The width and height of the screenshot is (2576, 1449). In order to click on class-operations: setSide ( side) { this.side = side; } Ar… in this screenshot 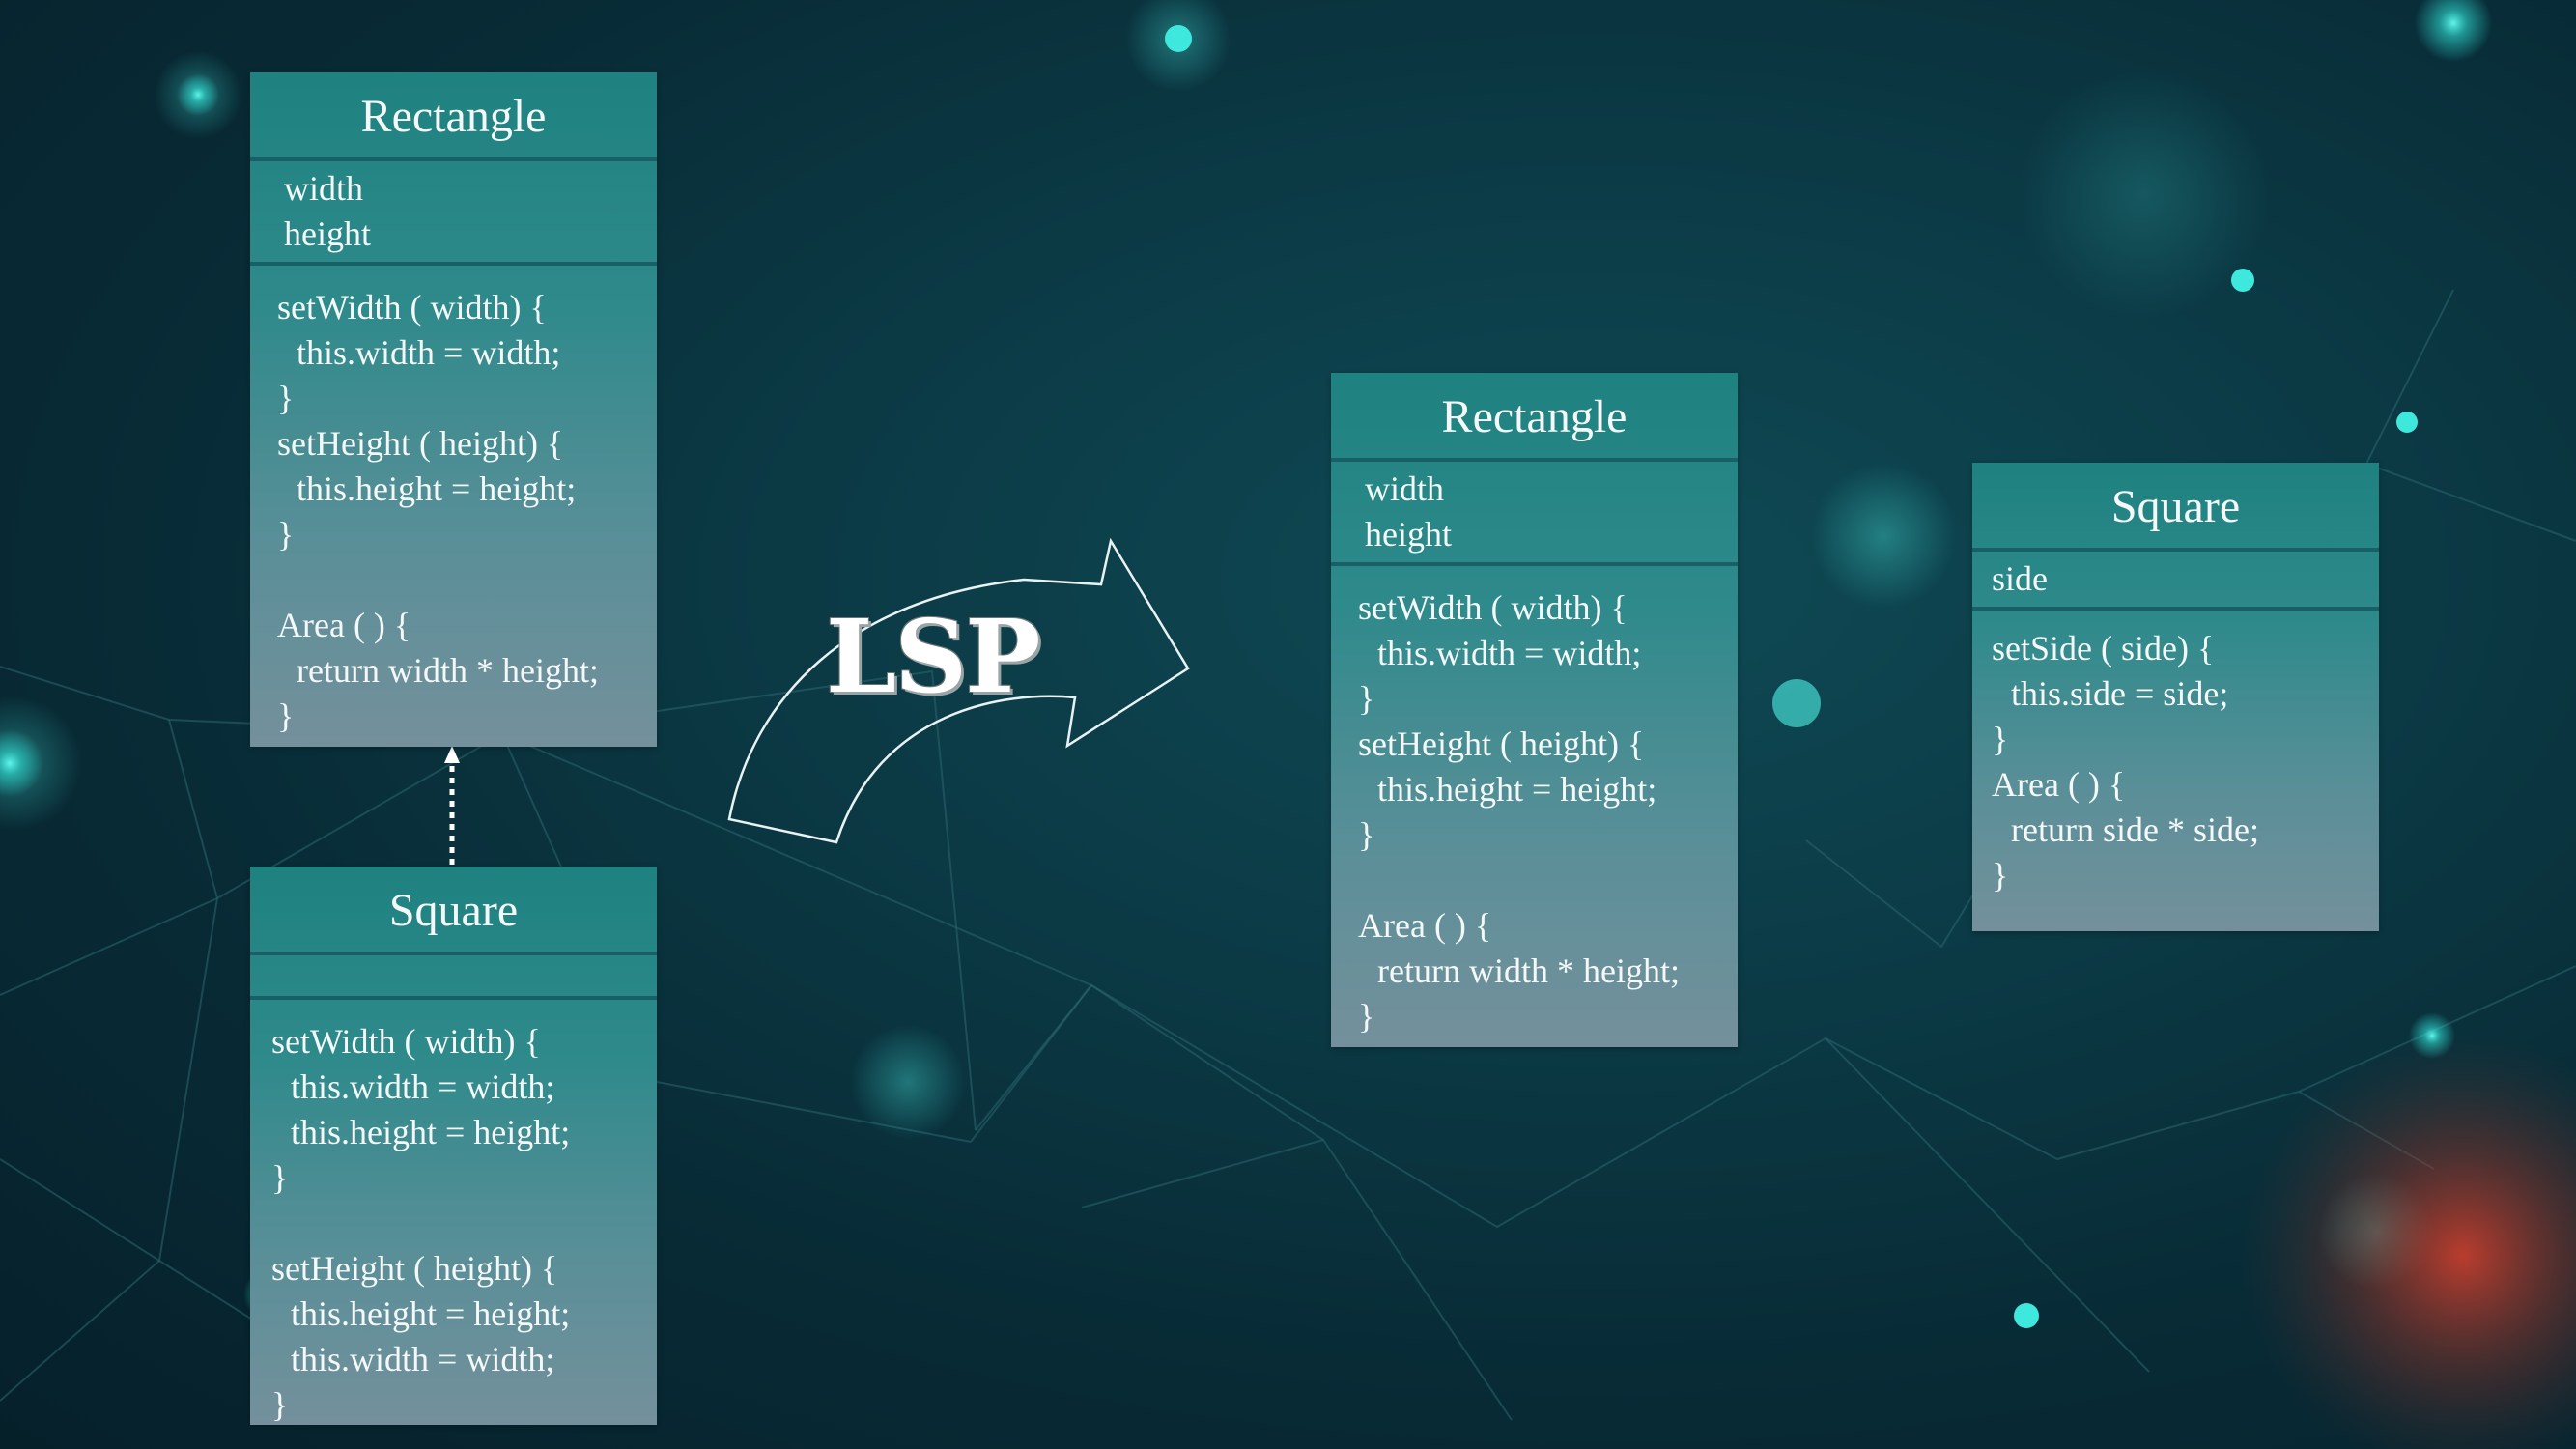, I will do `click(2175, 754)`.